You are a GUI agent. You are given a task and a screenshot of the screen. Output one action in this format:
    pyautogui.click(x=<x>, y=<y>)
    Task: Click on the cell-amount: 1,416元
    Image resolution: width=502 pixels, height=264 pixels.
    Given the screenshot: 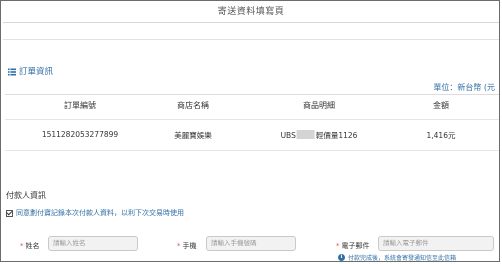 What is the action you would take?
    pyautogui.click(x=441, y=135)
    